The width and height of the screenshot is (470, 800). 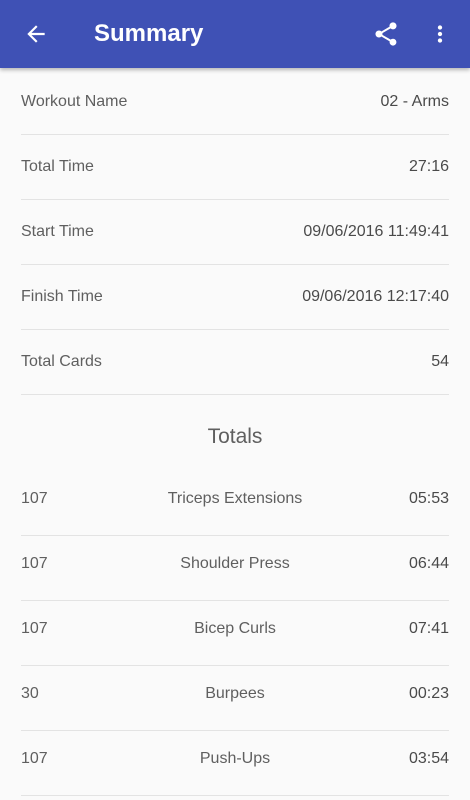 I want to click on exercise-time: 07:41, so click(x=428, y=628).